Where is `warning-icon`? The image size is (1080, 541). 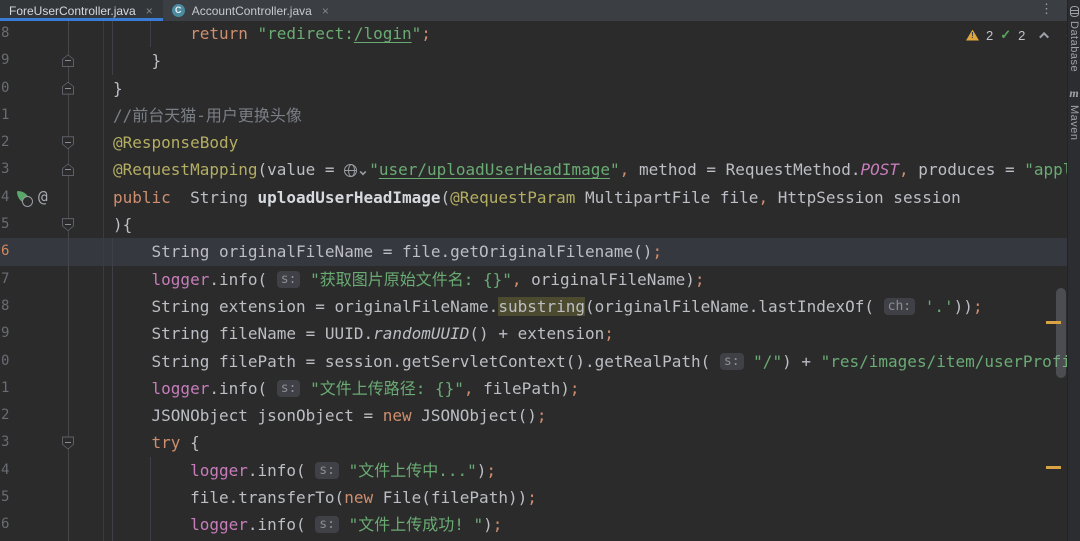 warning-icon is located at coordinates (972, 35).